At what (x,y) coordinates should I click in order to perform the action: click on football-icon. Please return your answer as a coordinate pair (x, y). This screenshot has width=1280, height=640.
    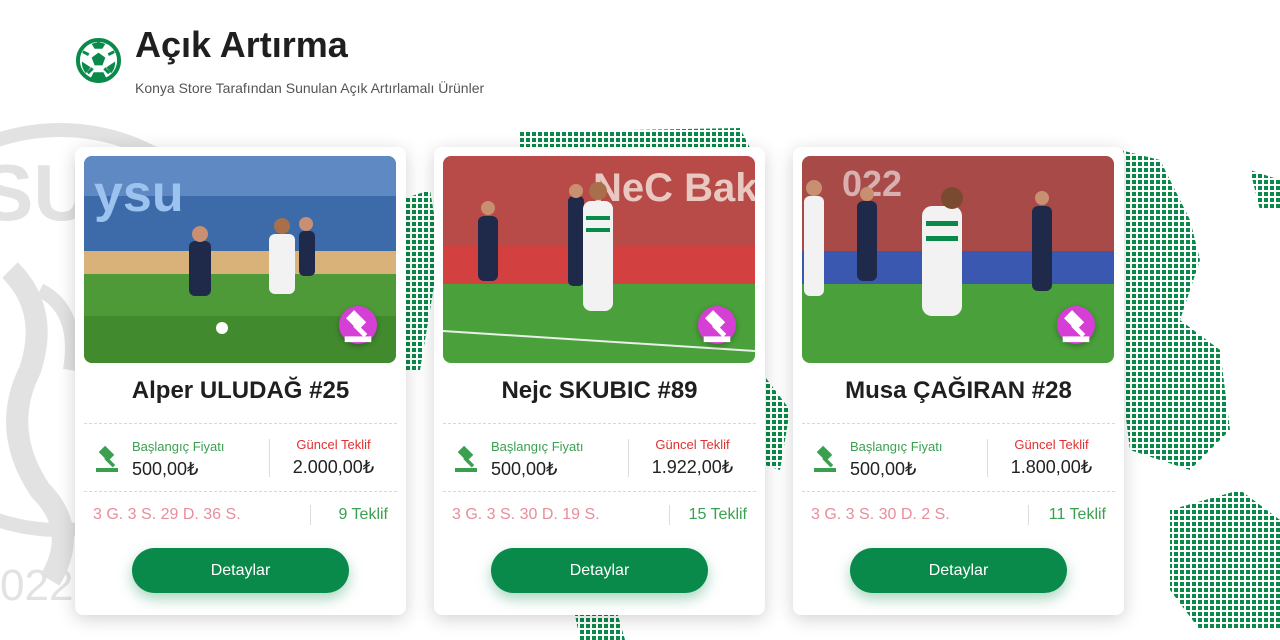
    Looking at the image, I should click on (98, 60).